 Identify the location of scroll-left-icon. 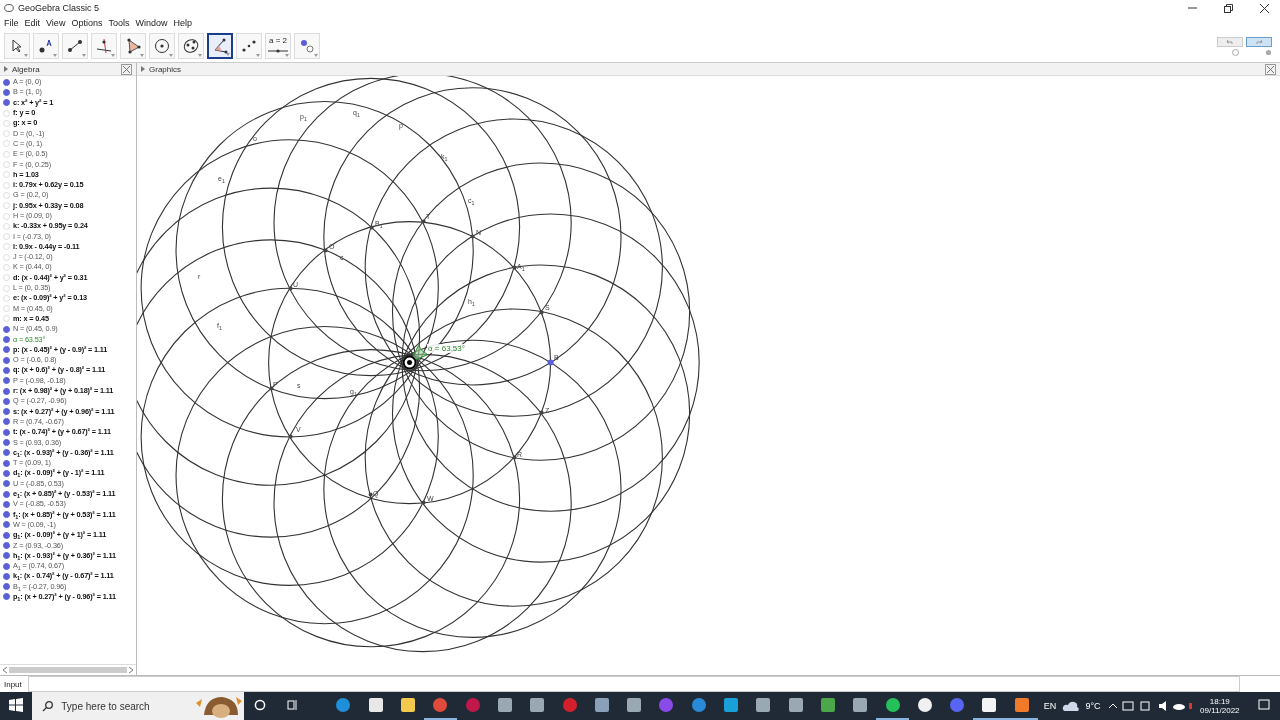
(5, 670).